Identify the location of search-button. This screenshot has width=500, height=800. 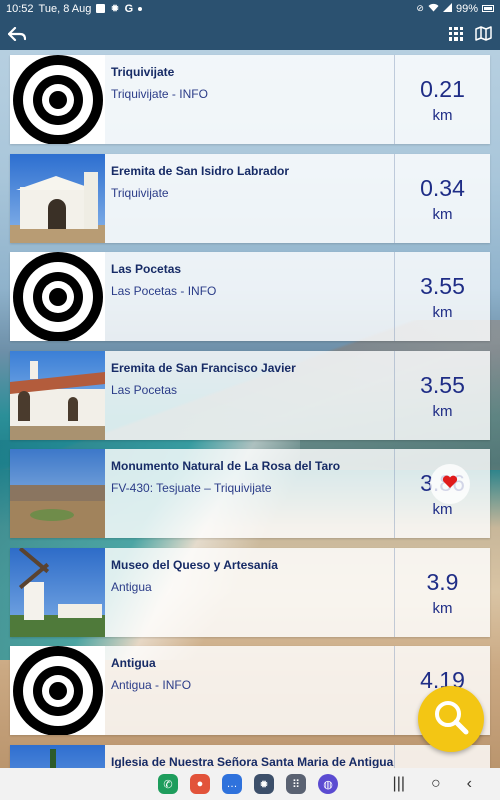
(451, 719).